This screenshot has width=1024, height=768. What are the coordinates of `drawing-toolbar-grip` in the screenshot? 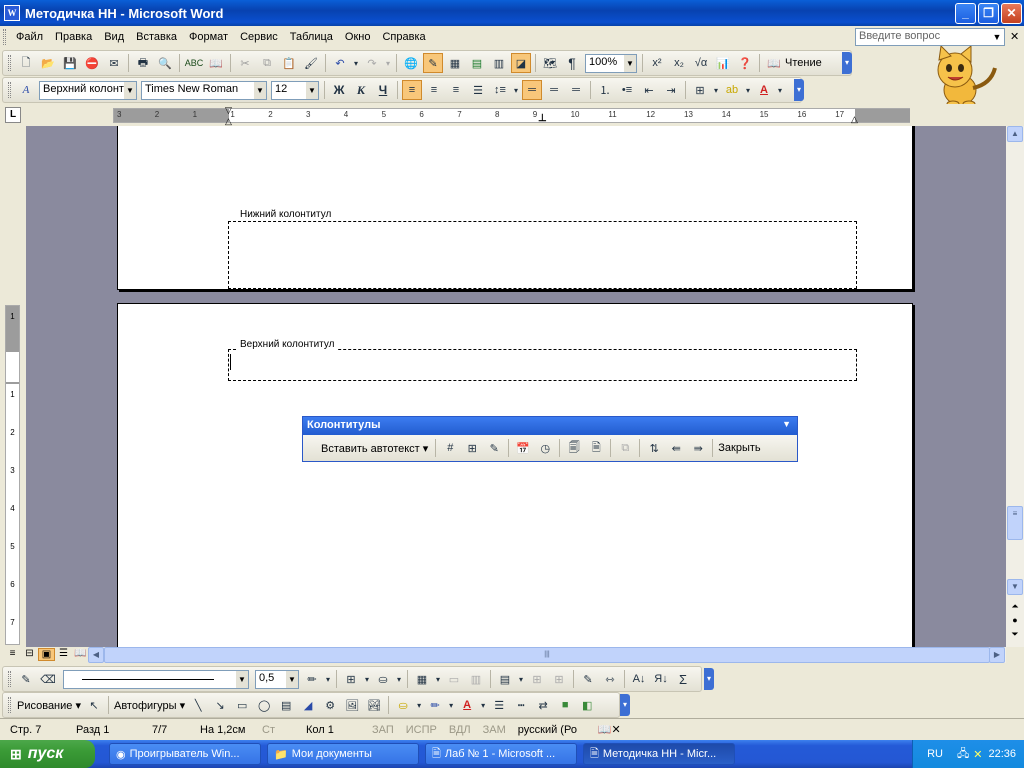 It's located at (9, 705).